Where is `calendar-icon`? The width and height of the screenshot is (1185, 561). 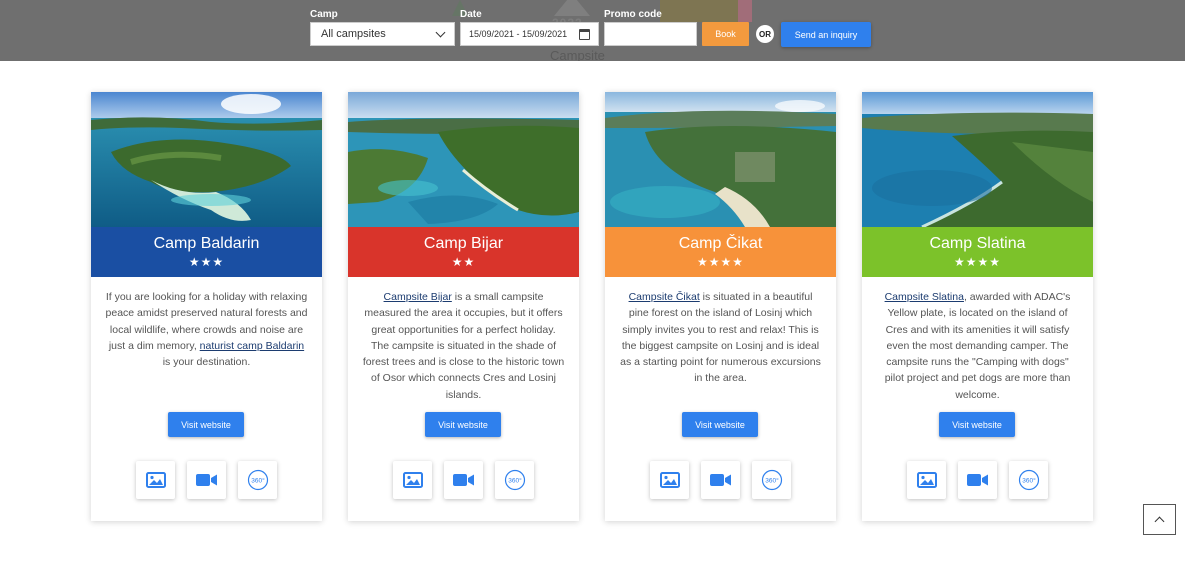
calendar-icon is located at coordinates (584, 34).